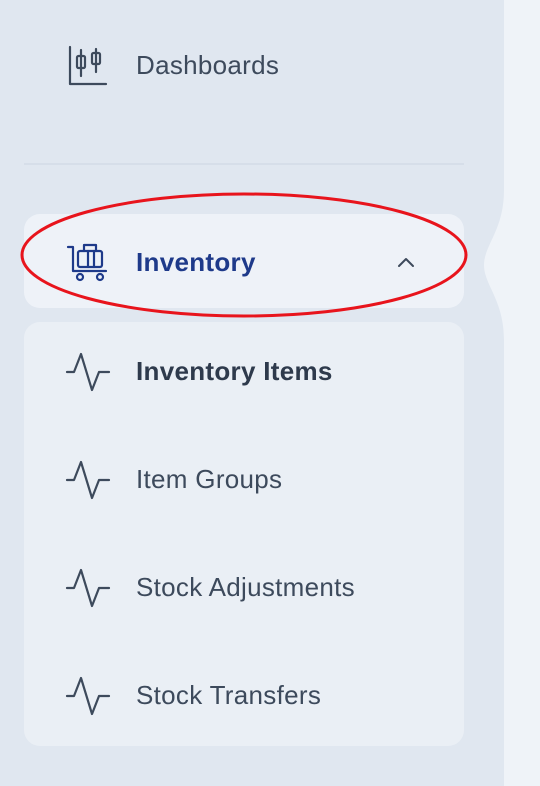 Image resolution: width=540 pixels, height=786 pixels. I want to click on sidebar-item-inventory: Inventory, so click(244, 261).